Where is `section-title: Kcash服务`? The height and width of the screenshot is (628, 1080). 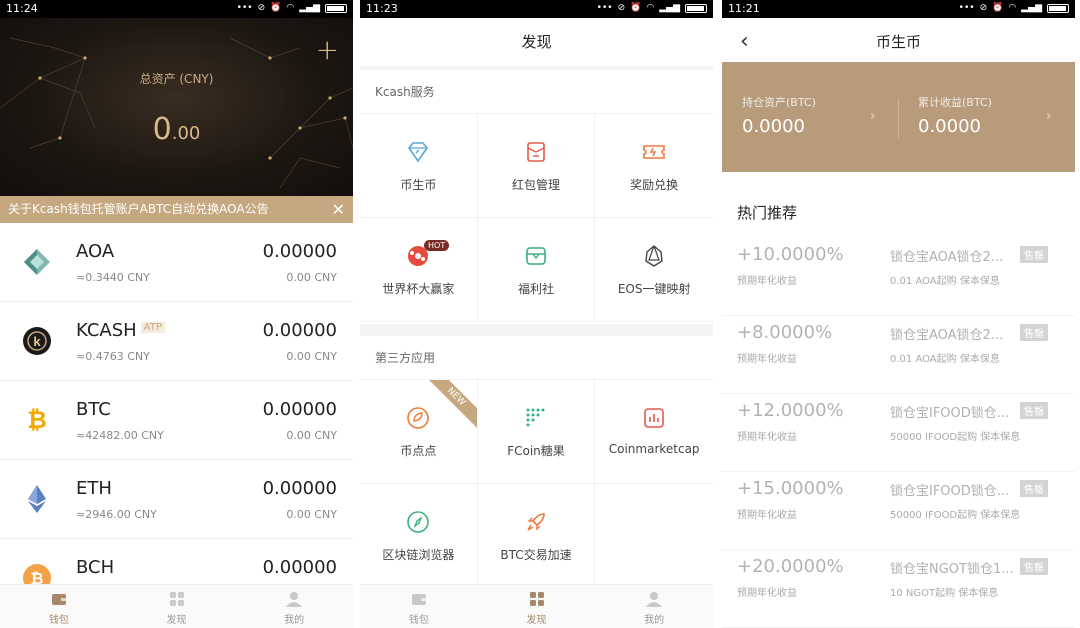
section-title: Kcash服务 is located at coordinates (536, 92).